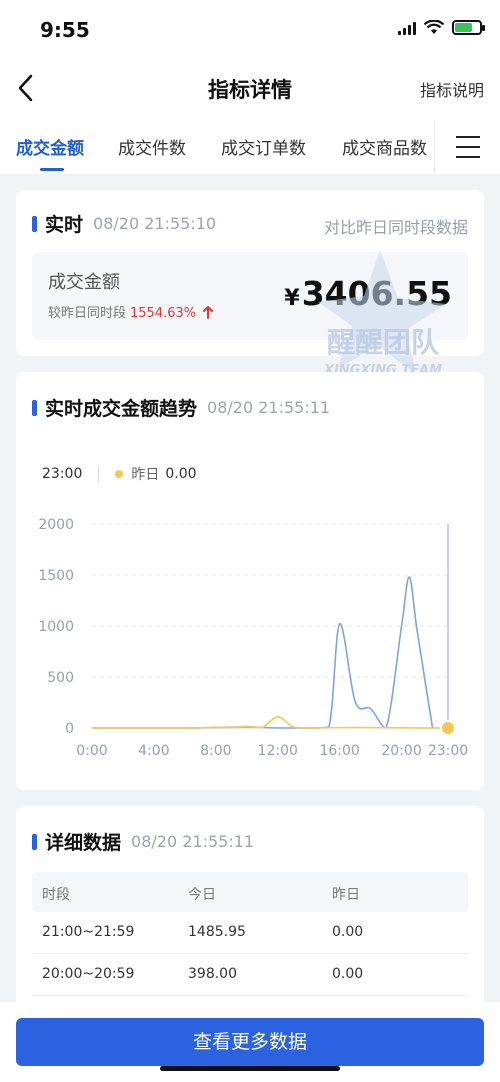 This screenshot has height=1082, width=500. What do you see at coordinates (250, 296) in the screenshot?
I see `metric-summary: 成交金额 较昨日同时段 1554.63% ¥3406.55` at bounding box center [250, 296].